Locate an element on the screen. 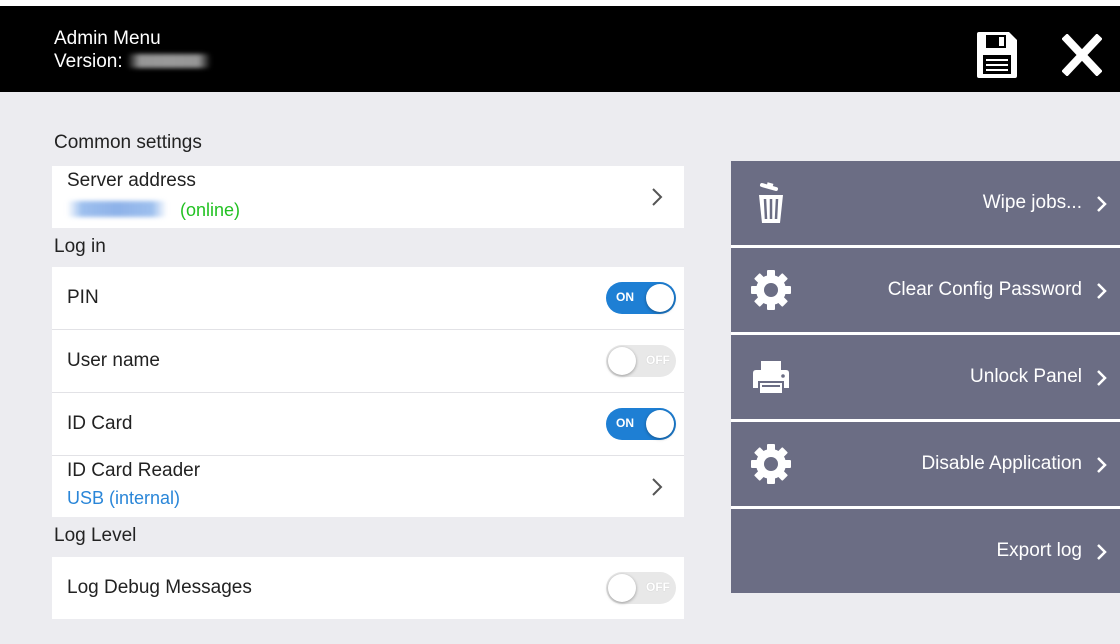 The image size is (1120, 644). pin-row: PIN ON is located at coordinates (368, 298).